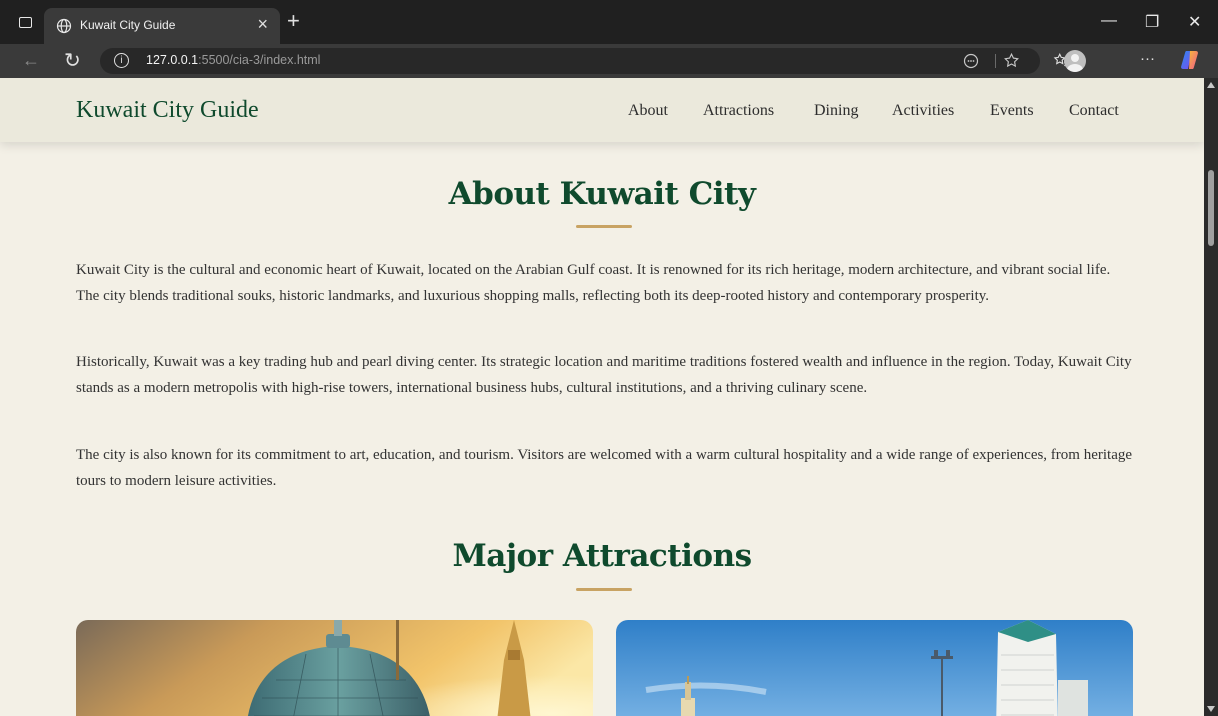 This screenshot has width=1218, height=716. I want to click on attractions-title-underline, so click(604, 589).